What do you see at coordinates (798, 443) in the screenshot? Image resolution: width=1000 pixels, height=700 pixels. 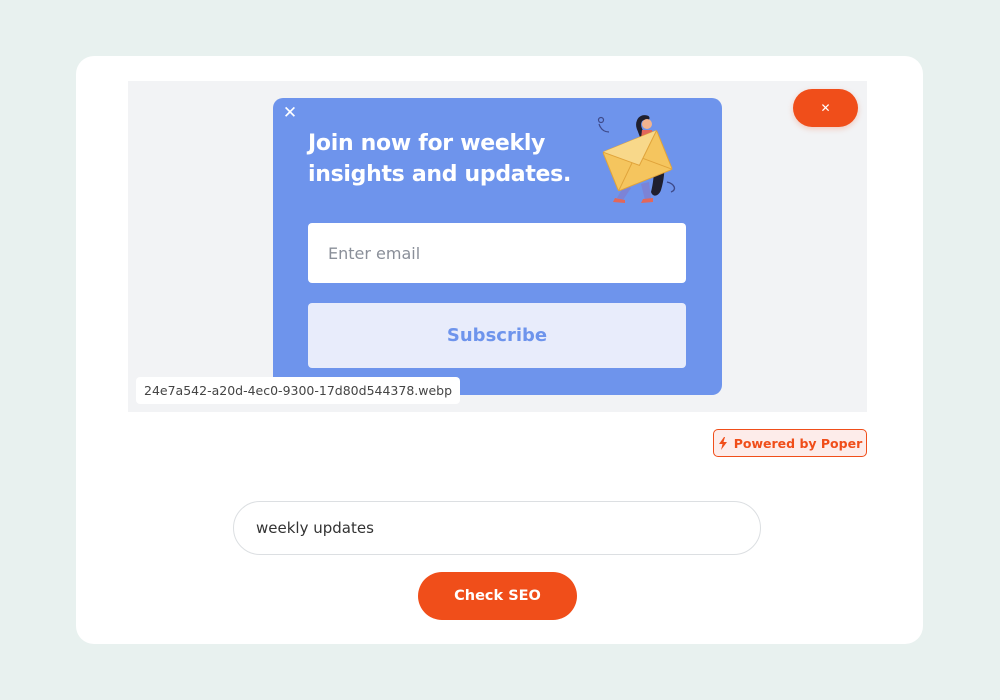 I see `powered-by-label: Powered by Poper` at bounding box center [798, 443].